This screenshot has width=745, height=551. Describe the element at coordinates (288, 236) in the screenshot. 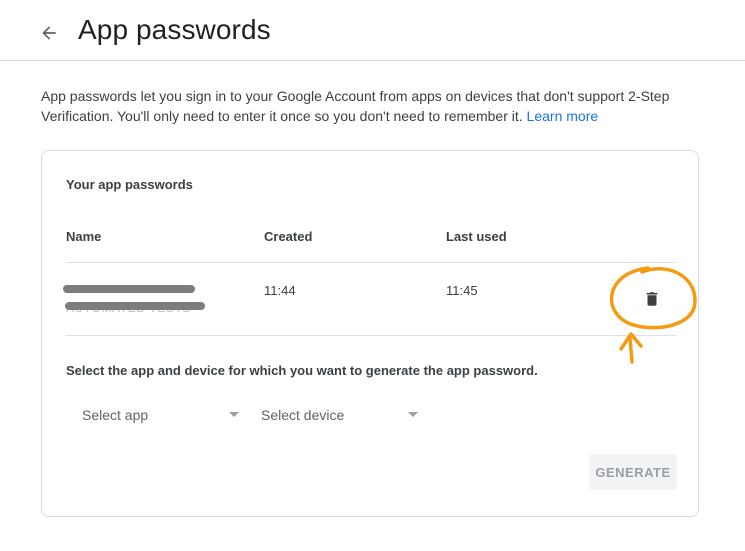

I see `column-header-created: Created` at that location.